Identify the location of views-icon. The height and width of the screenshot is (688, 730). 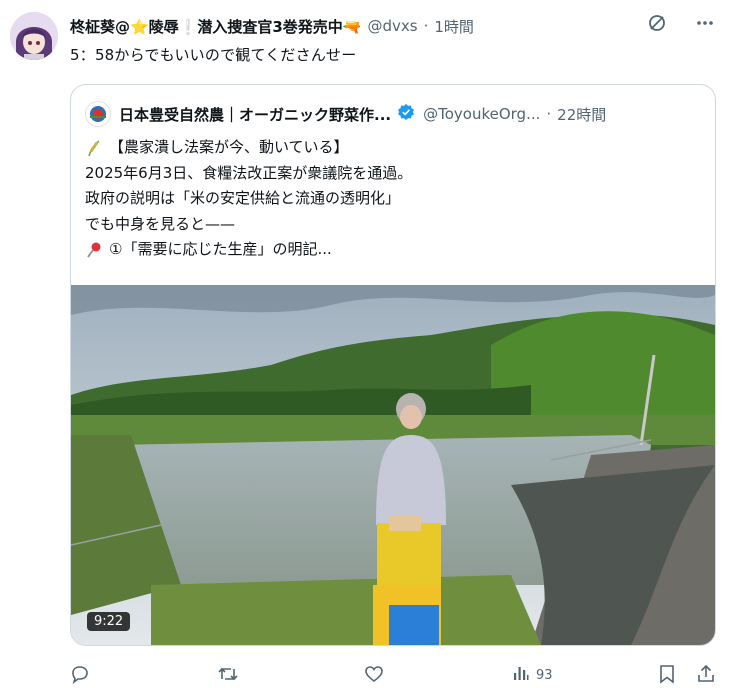
(521, 675).